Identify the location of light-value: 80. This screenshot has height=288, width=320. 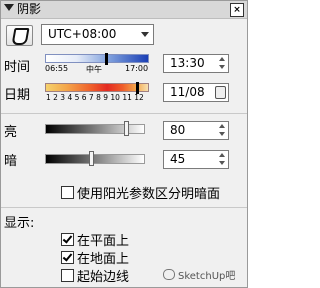
(178, 130).